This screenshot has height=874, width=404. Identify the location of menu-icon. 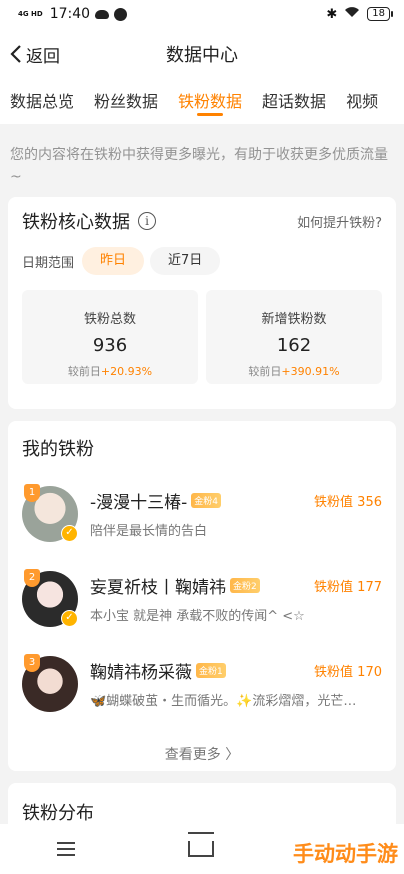
(65, 849).